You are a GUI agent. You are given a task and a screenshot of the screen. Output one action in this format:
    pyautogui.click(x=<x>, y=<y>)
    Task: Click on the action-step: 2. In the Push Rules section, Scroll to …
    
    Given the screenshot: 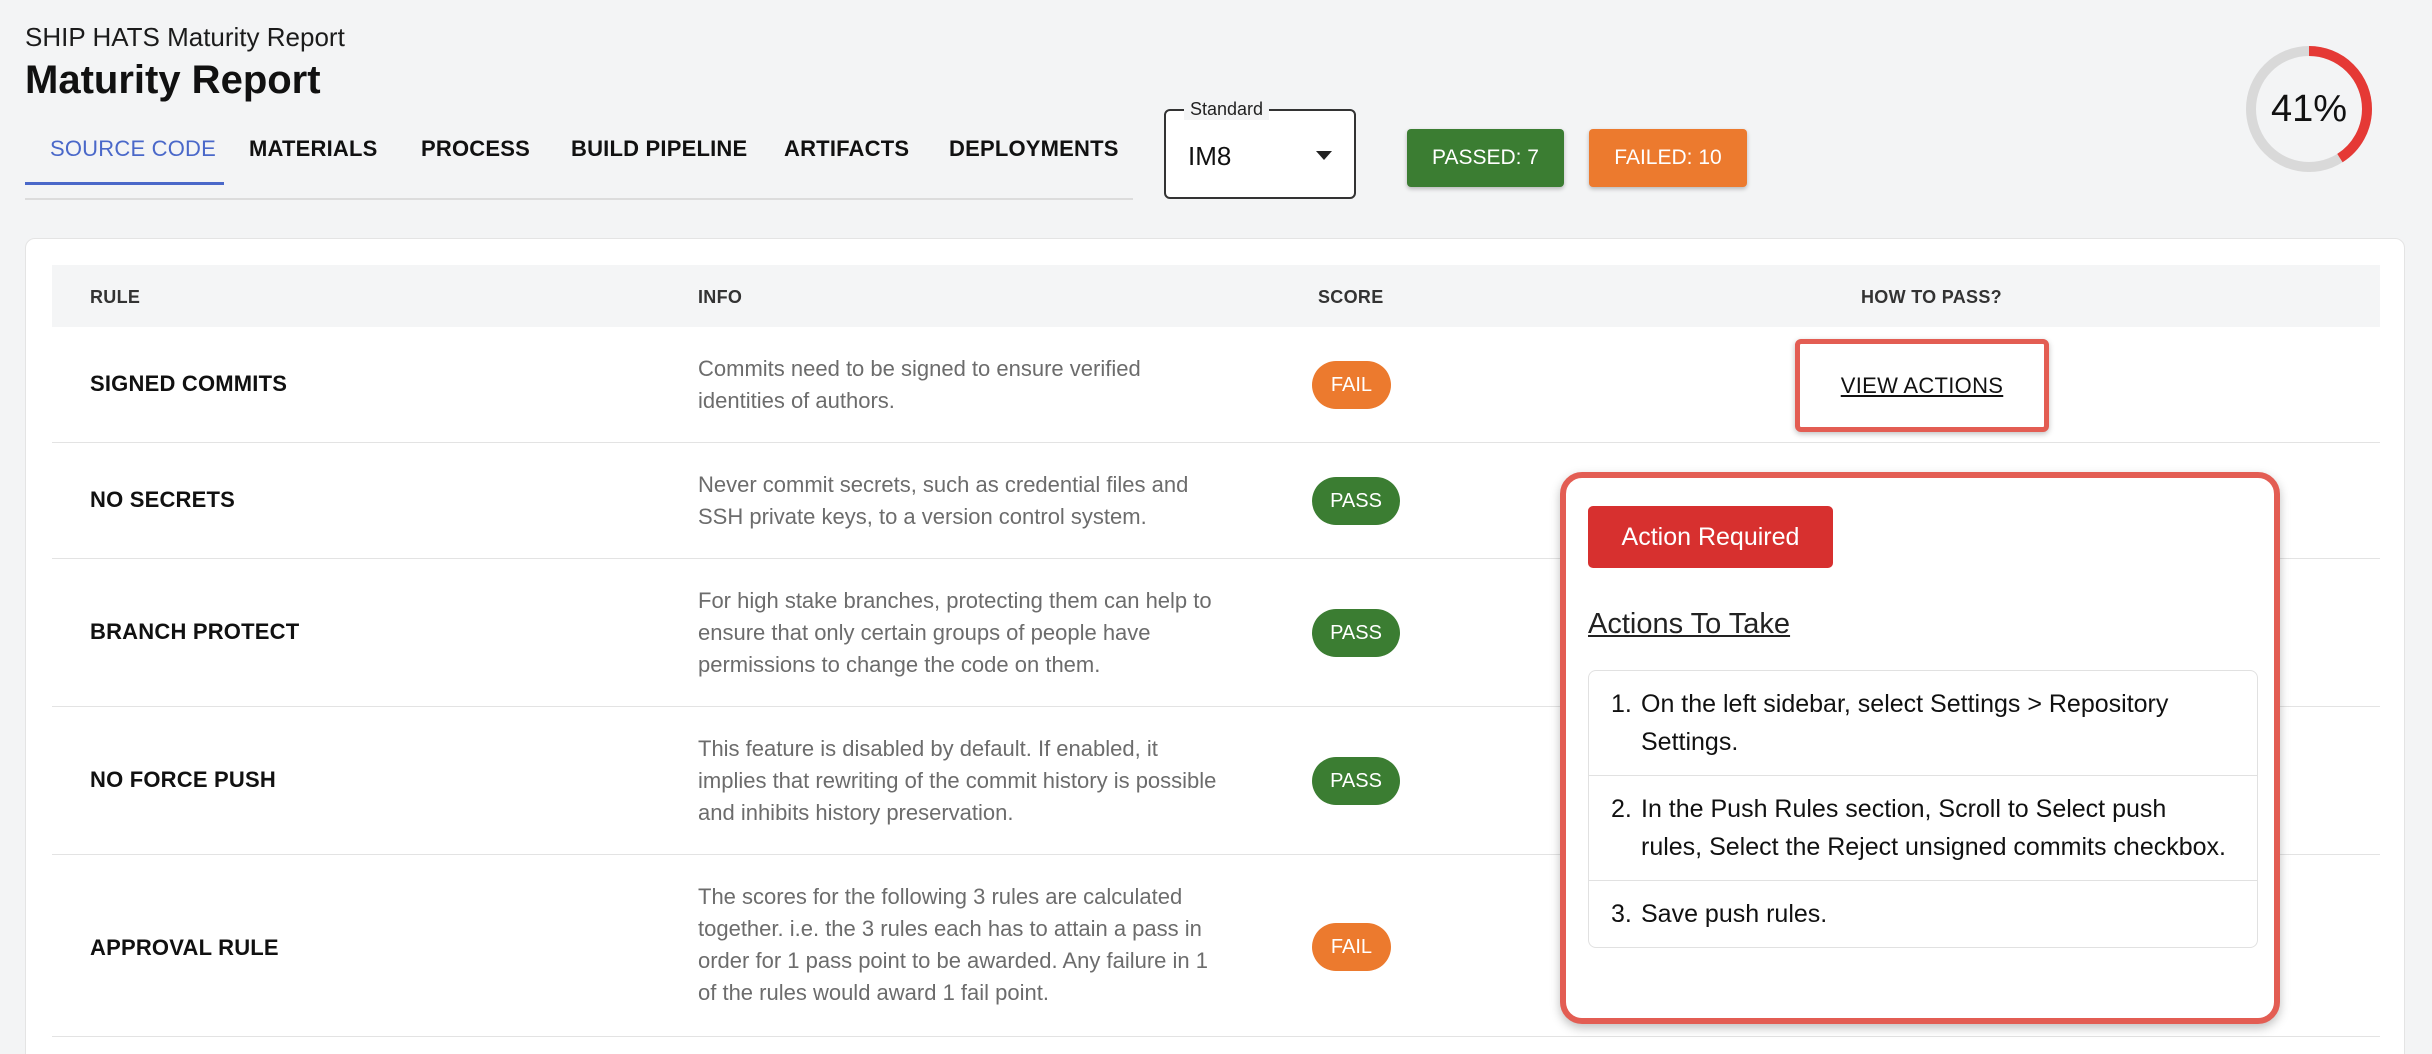 What is the action you would take?
    pyautogui.click(x=1923, y=828)
    